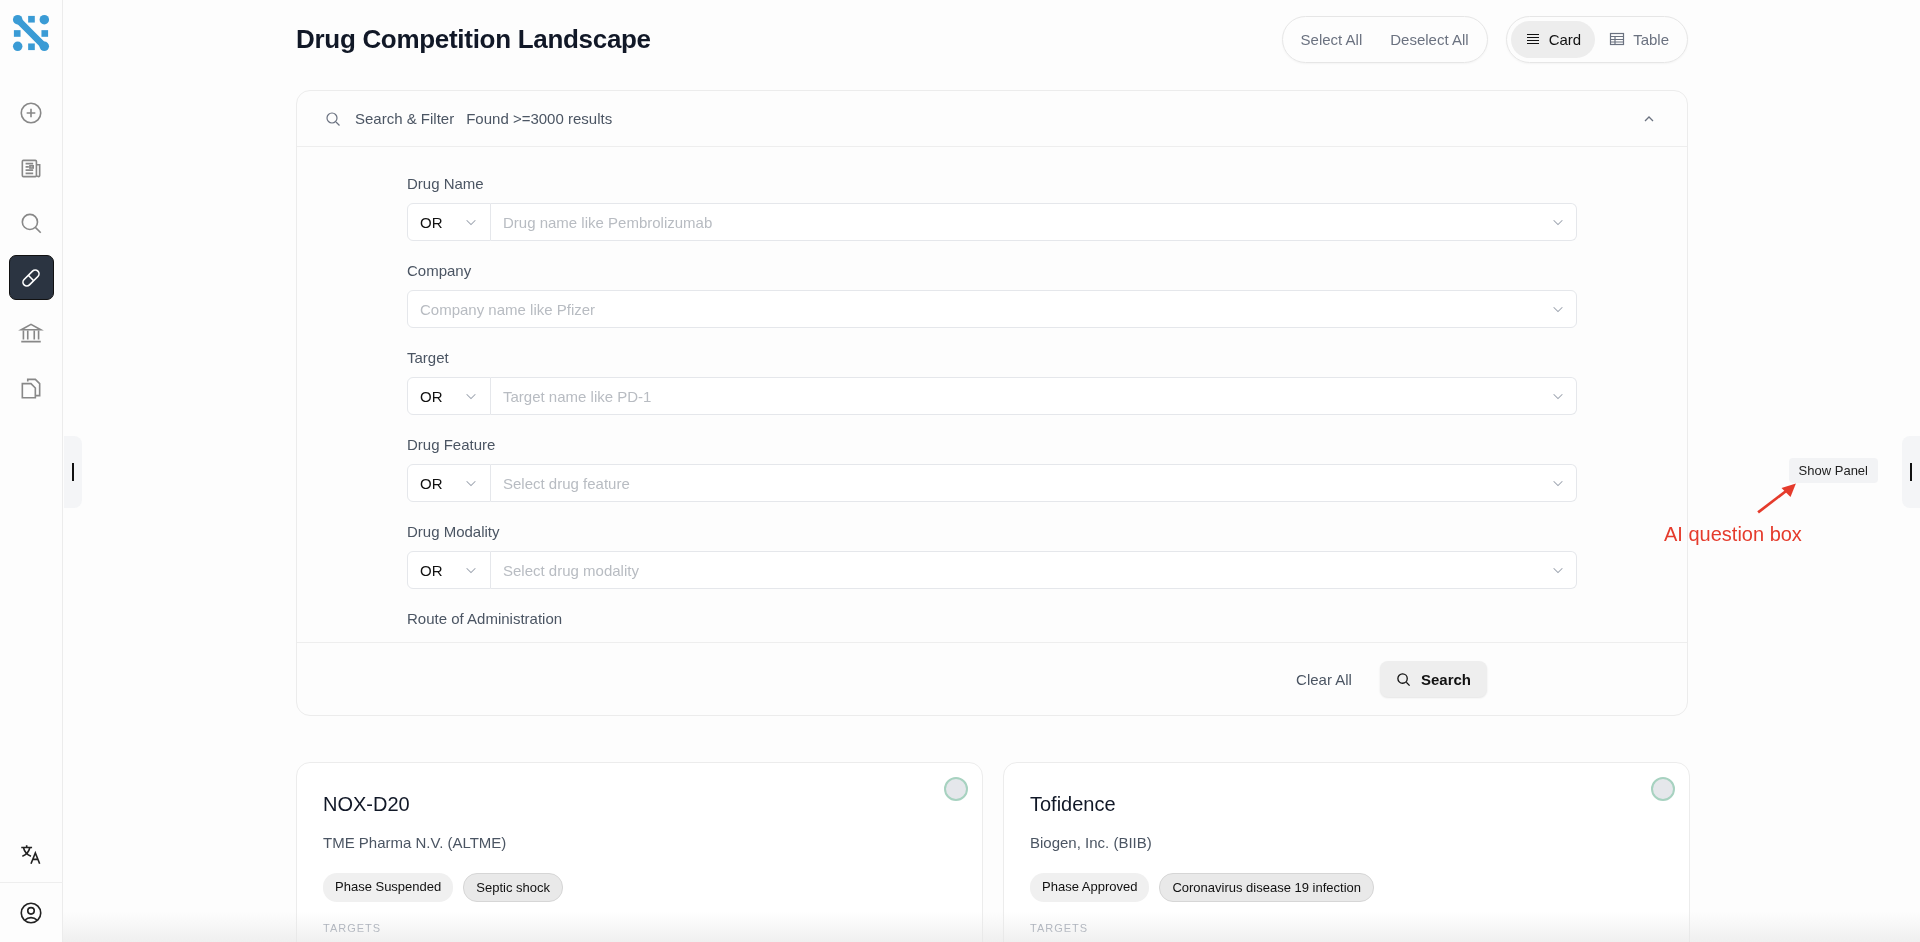 The width and height of the screenshot is (1920, 942). What do you see at coordinates (992, 309) in the screenshot?
I see `select-field: Company name like Pfizer` at bounding box center [992, 309].